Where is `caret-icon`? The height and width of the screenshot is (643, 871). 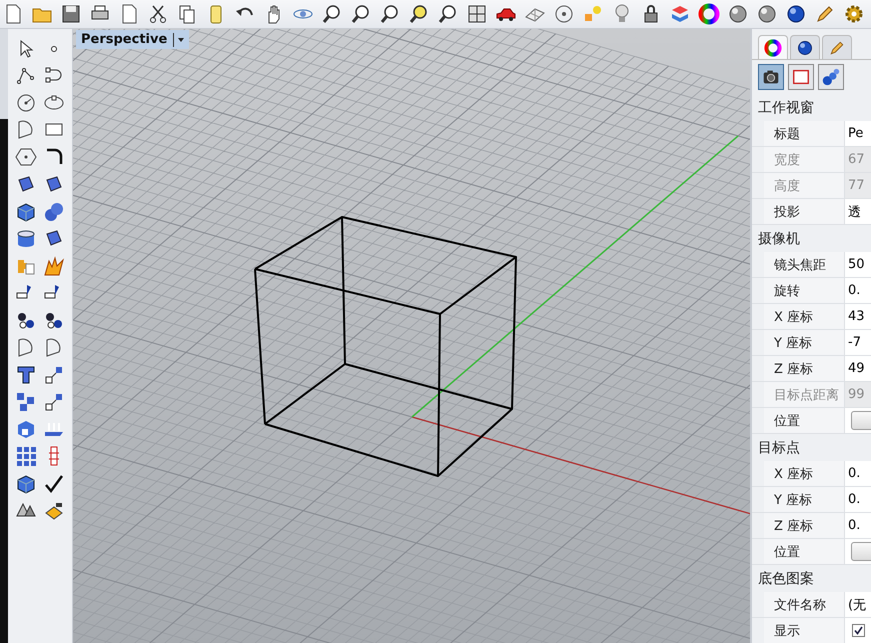 caret-icon is located at coordinates (179, 39).